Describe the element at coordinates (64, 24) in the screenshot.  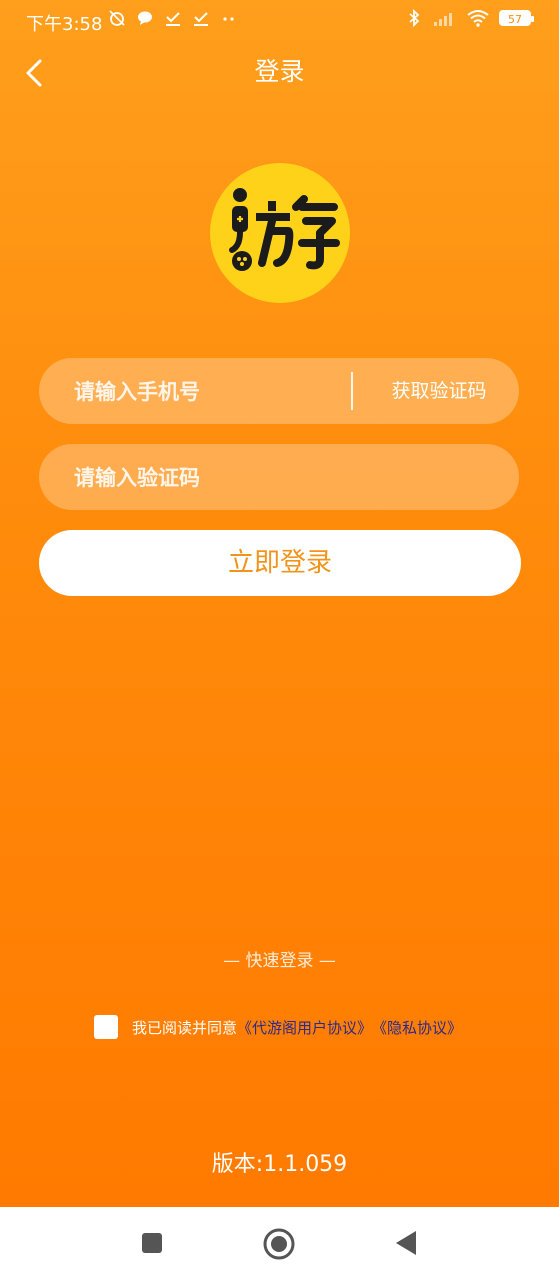
I see `status-time: 下午3:58` at that location.